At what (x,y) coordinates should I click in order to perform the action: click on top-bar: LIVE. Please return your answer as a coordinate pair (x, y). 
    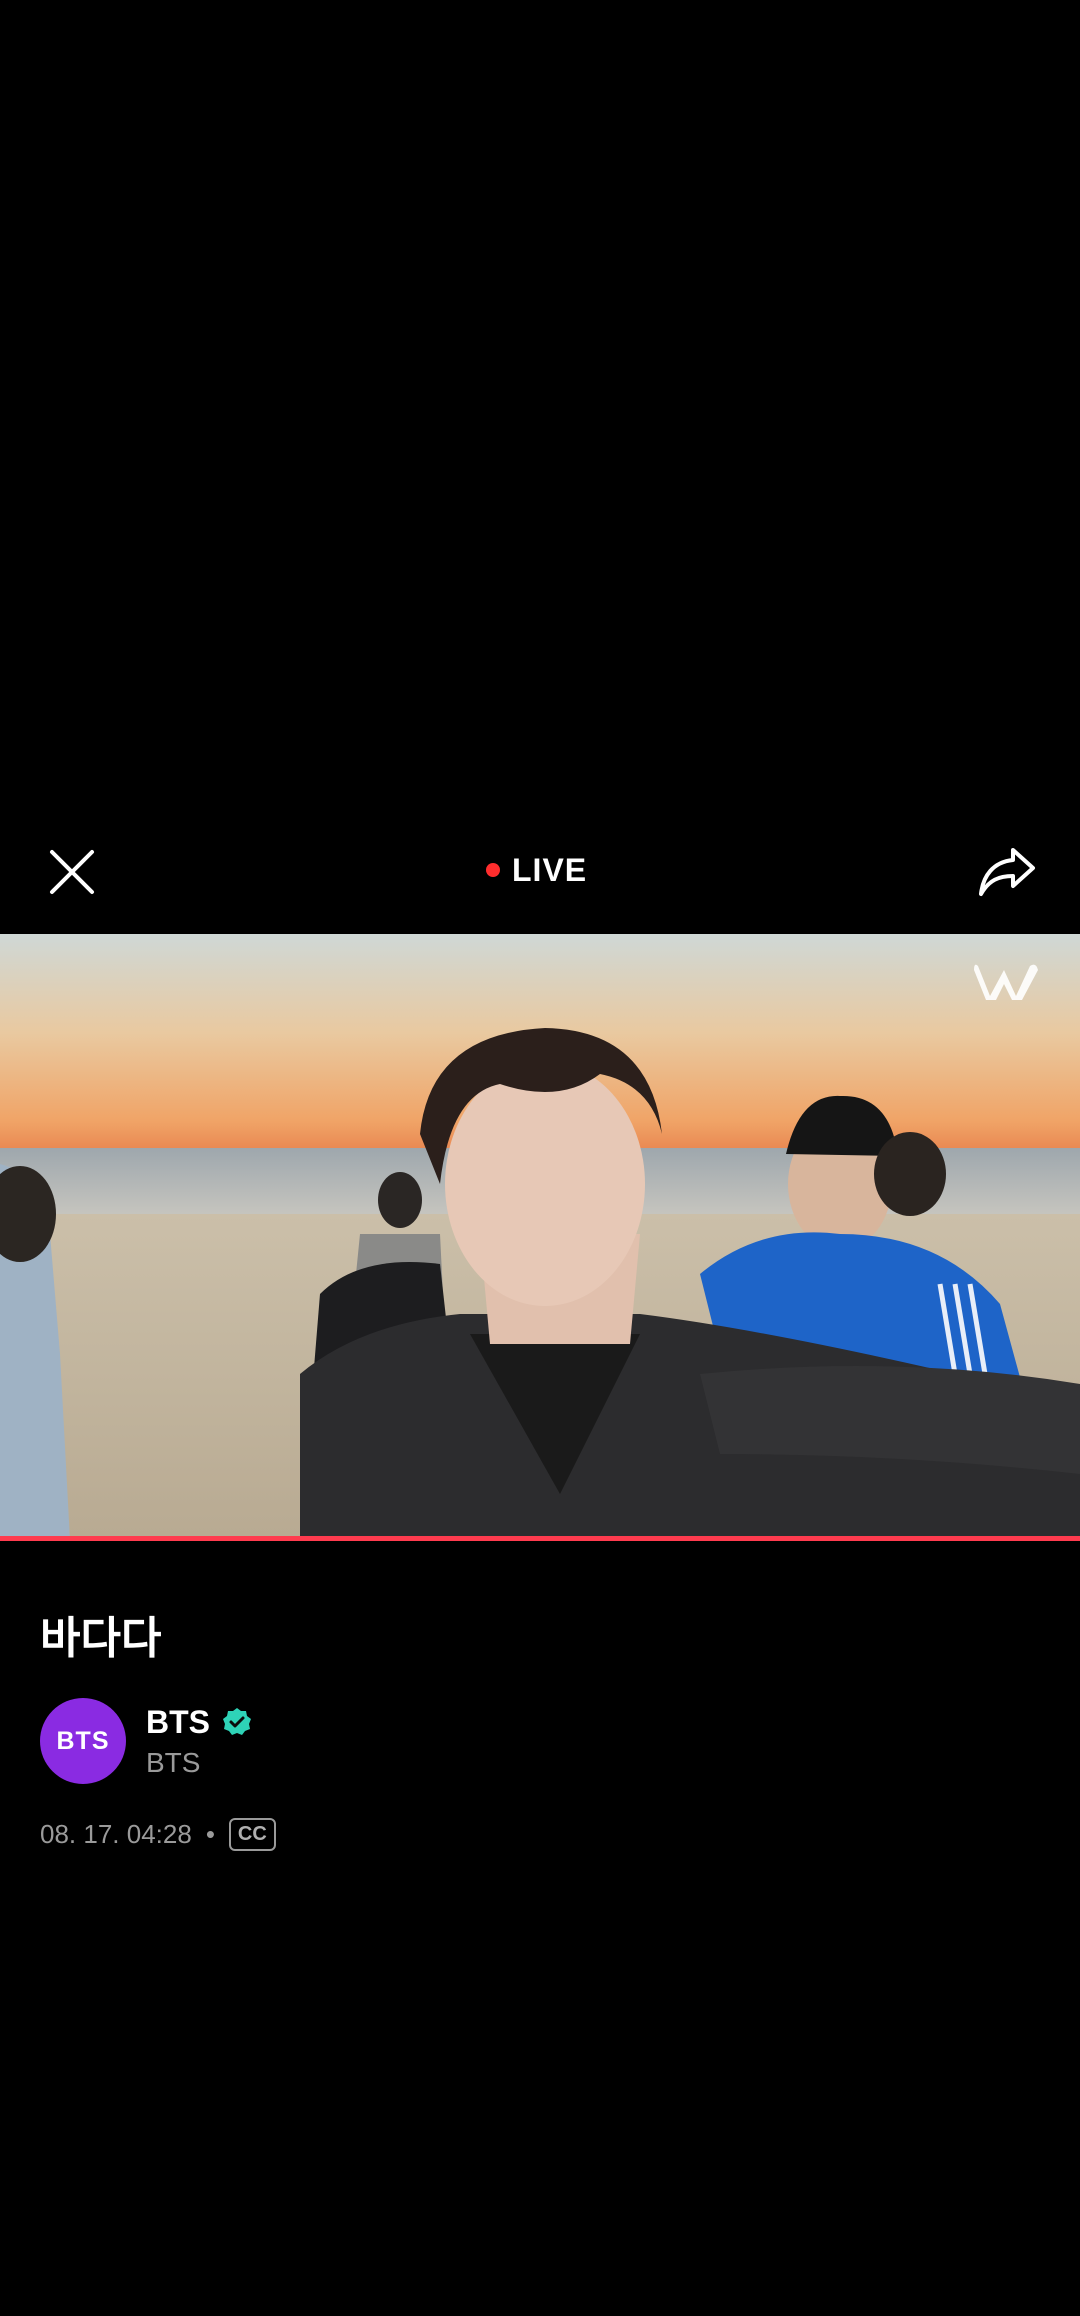
    Looking at the image, I should click on (540, 870).